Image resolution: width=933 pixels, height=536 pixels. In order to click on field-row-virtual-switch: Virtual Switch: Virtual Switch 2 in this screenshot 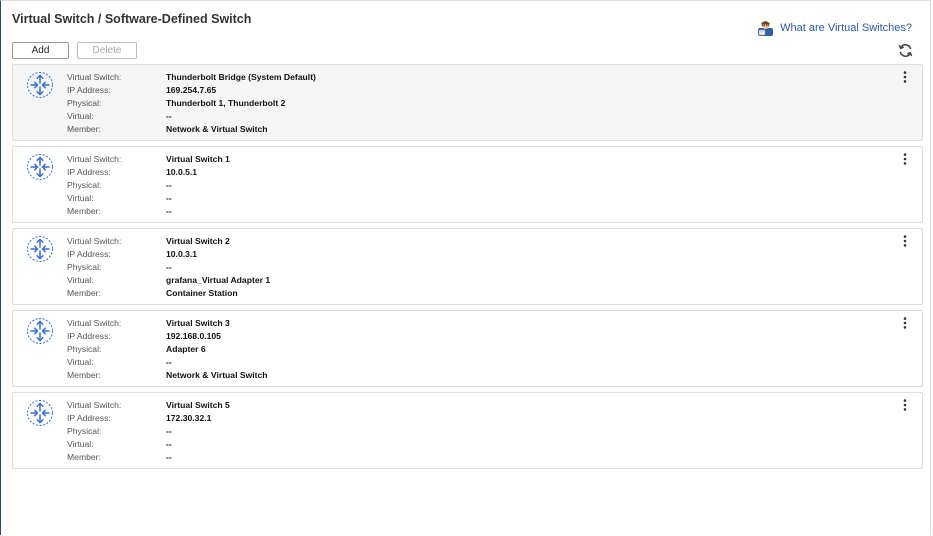, I will do `click(168, 241)`.